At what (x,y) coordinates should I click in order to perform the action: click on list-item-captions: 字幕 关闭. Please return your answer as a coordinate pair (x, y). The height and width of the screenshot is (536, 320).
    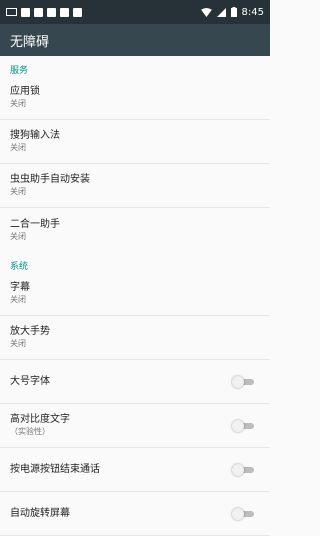
    Looking at the image, I should click on (135, 294).